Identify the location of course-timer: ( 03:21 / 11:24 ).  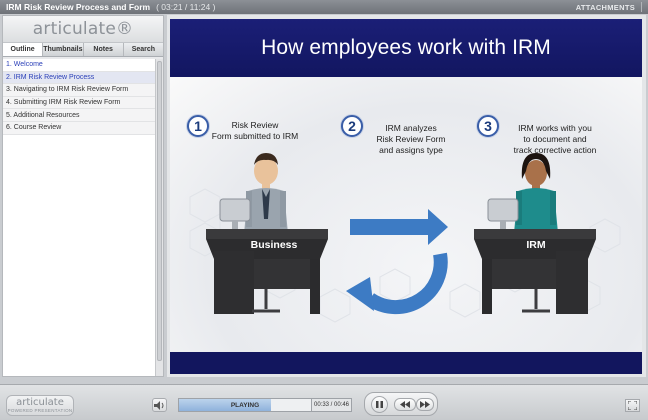
(186, 7).